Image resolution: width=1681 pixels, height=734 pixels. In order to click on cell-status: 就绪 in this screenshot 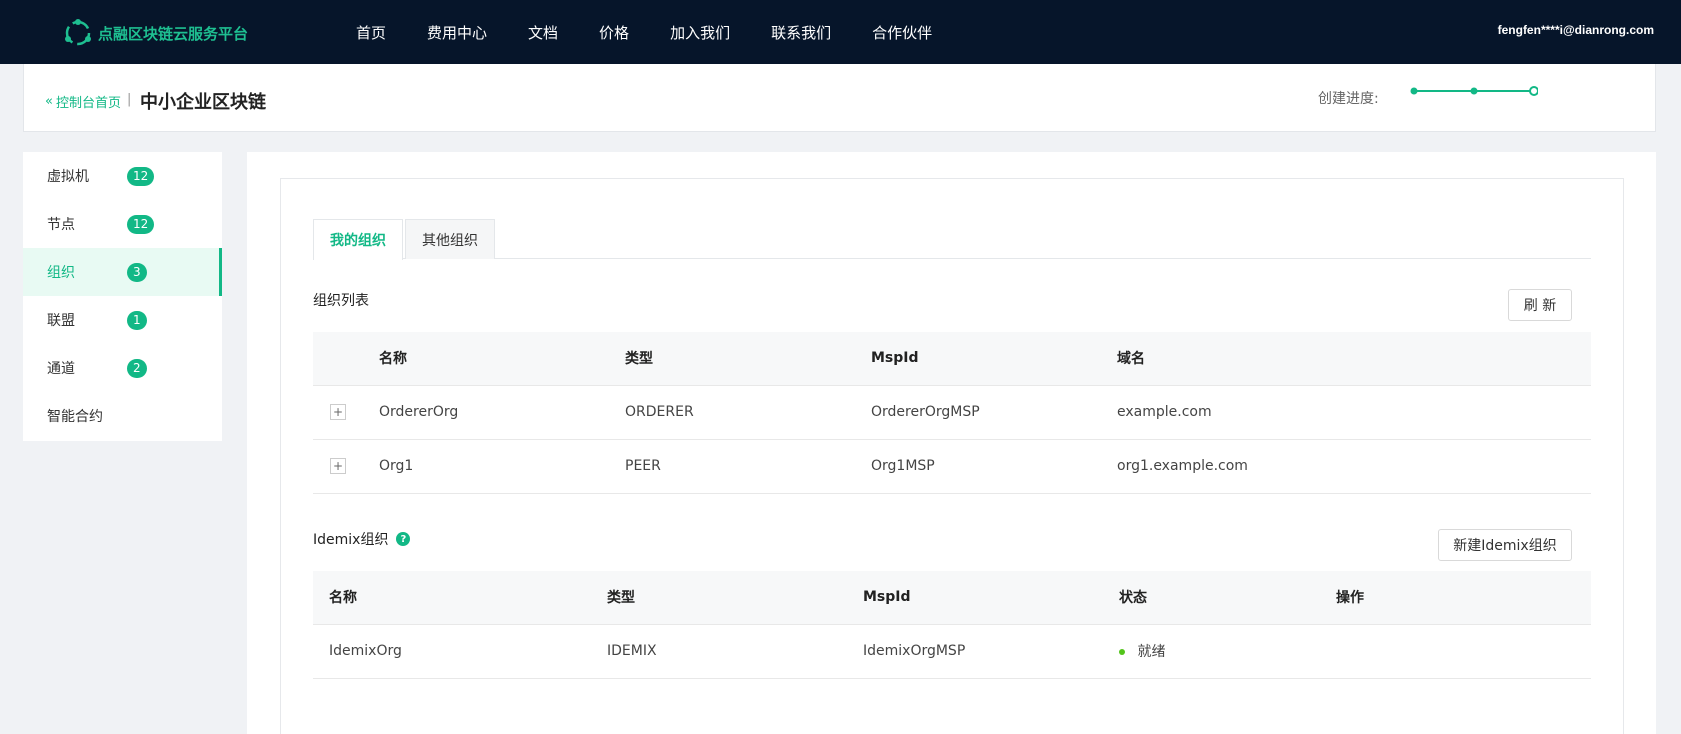, I will do `click(1227, 651)`.